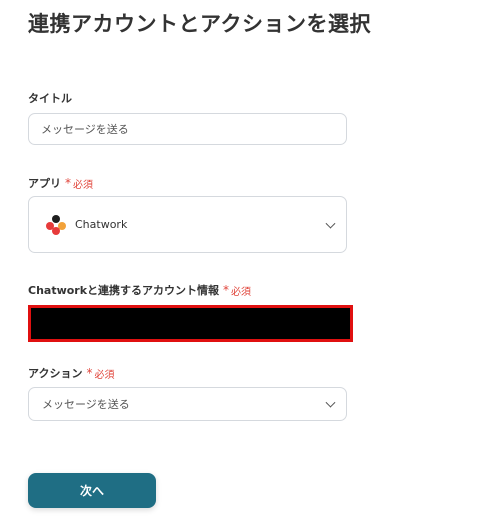 This screenshot has width=502, height=522. What do you see at coordinates (55, 373) in the screenshot?
I see `action-label-text: アクション` at bounding box center [55, 373].